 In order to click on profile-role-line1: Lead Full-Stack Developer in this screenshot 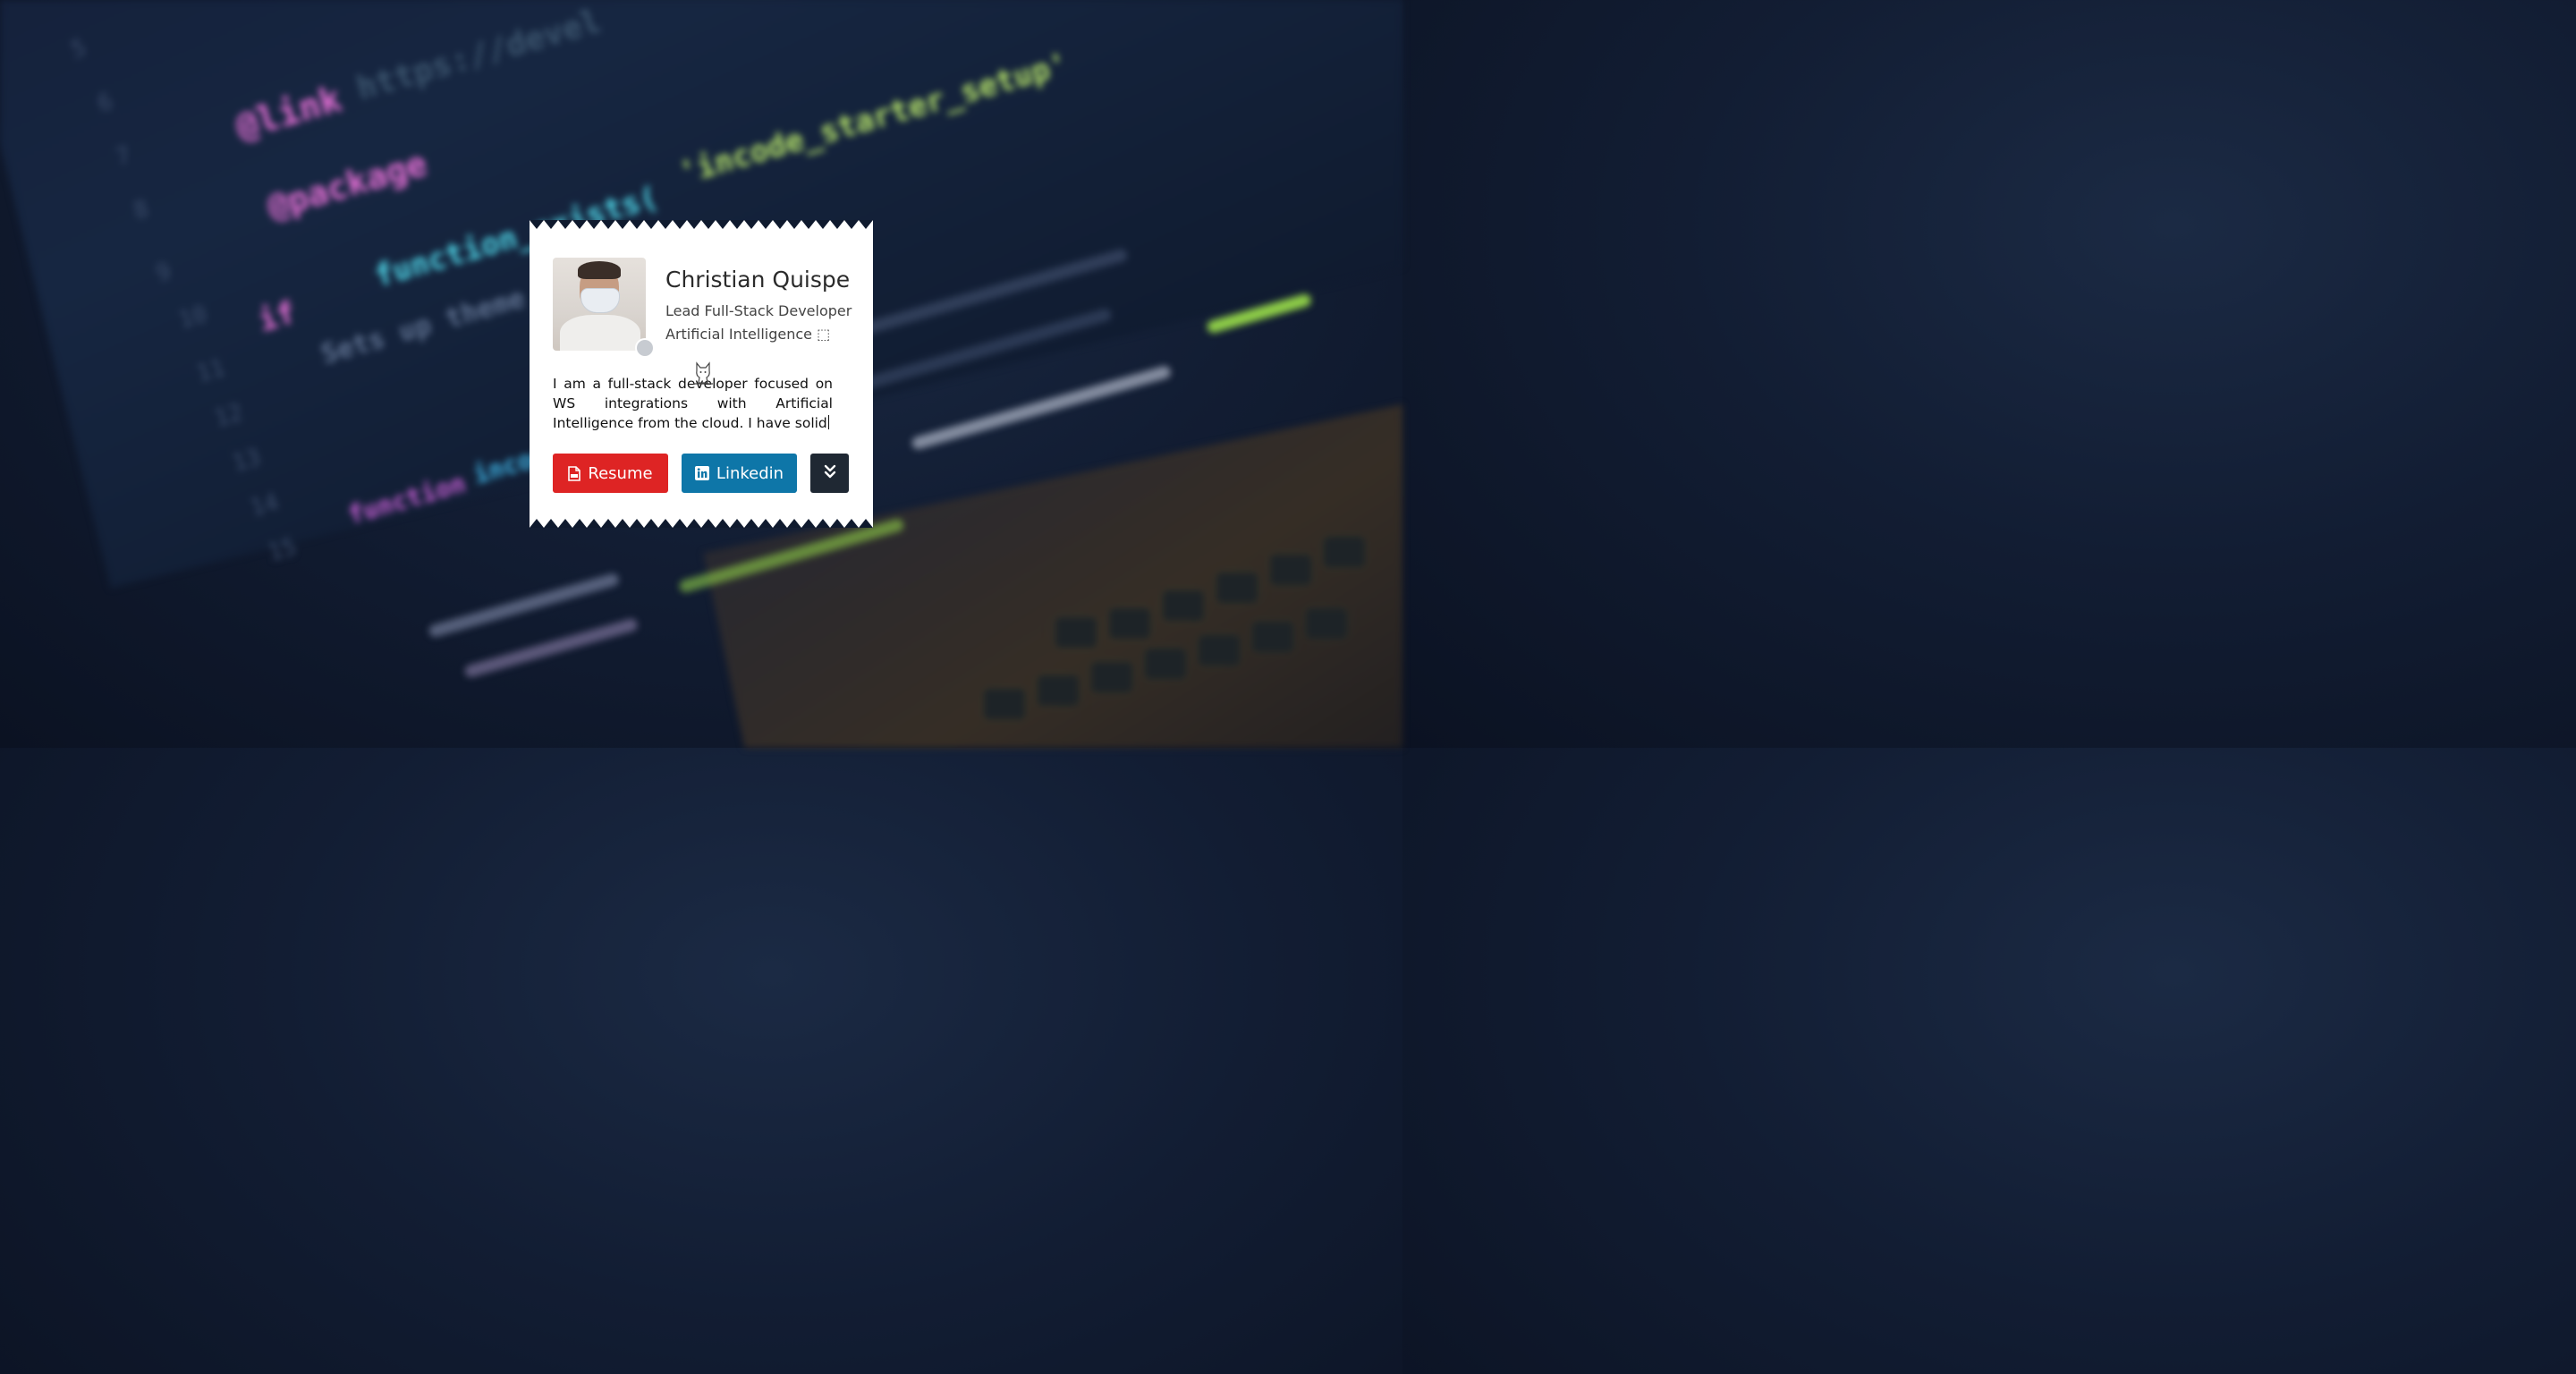, I will do `click(758, 310)`.